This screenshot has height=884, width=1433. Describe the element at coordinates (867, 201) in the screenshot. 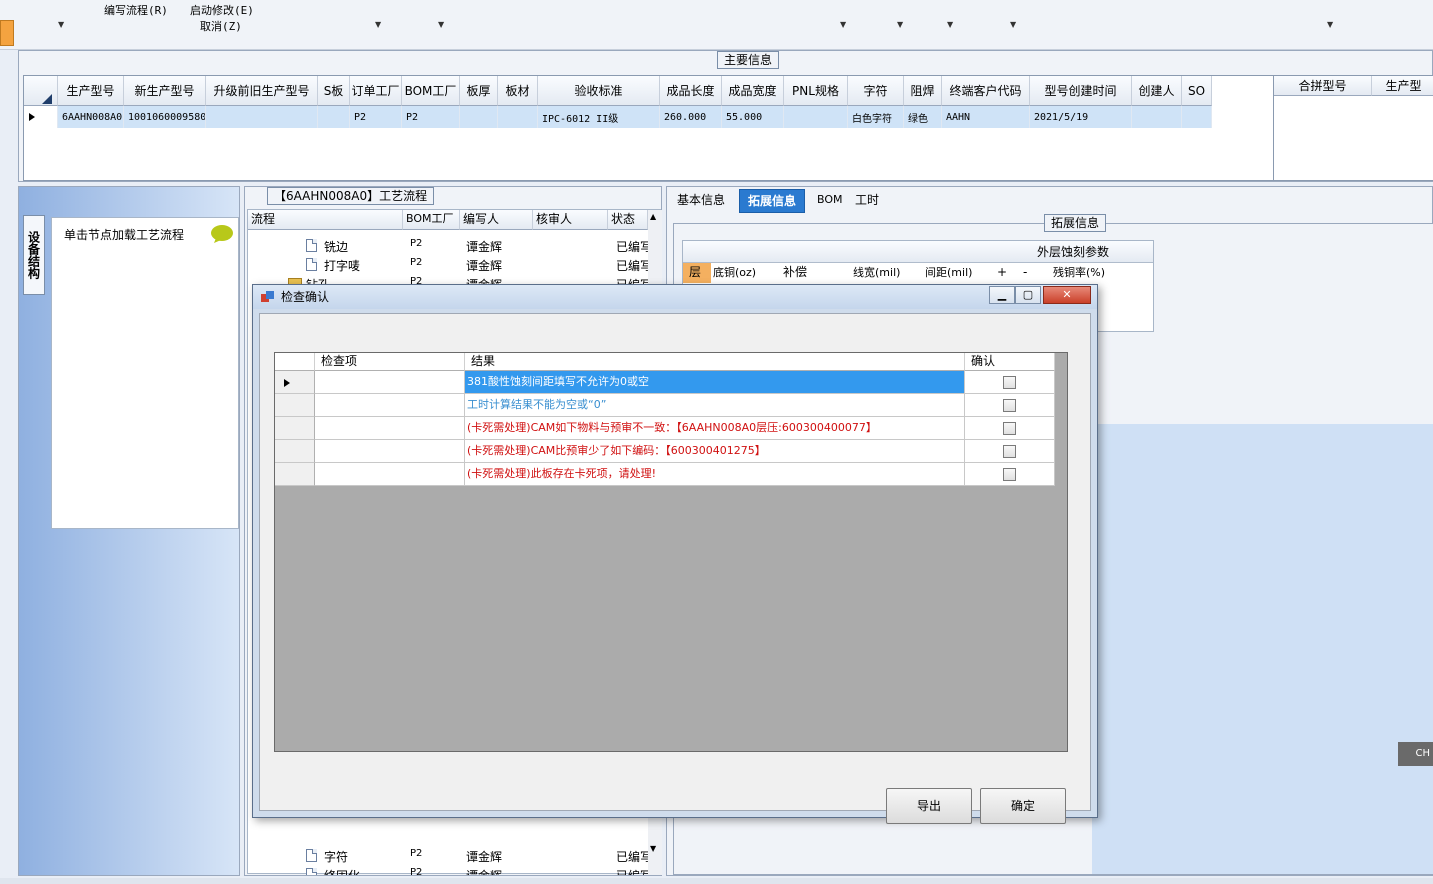

I see `tab-work-hours: 工时` at that location.